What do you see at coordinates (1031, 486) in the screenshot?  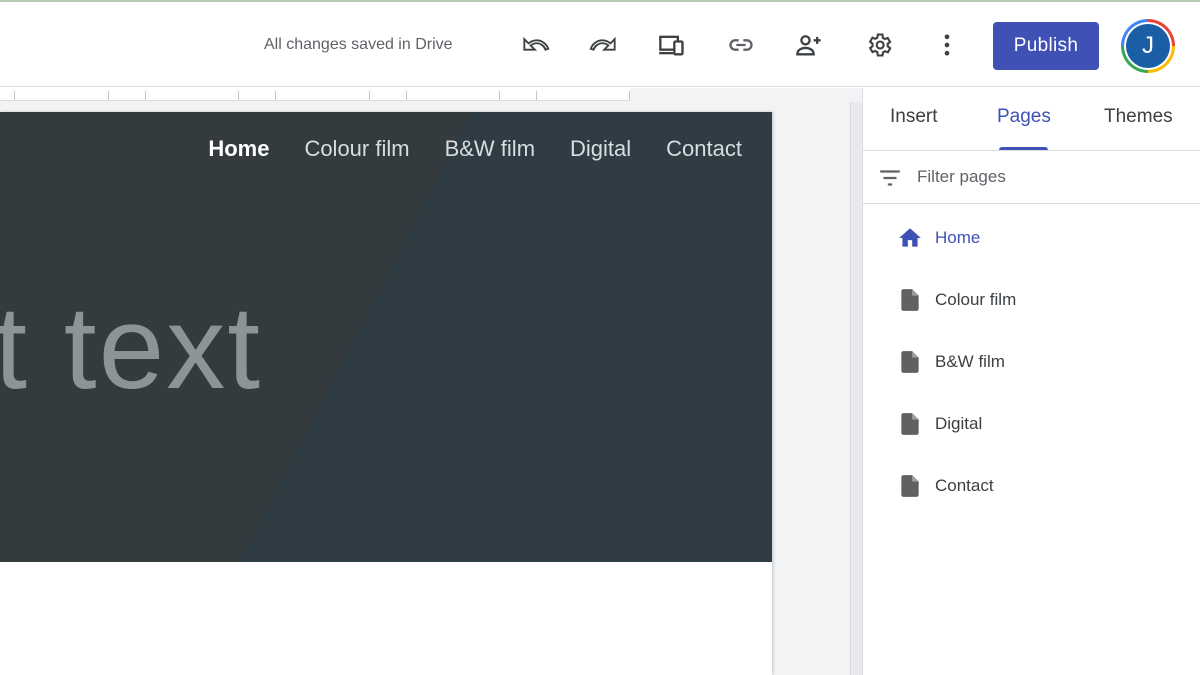 I see `page-item-contact: Contact` at bounding box center [1031, 486].